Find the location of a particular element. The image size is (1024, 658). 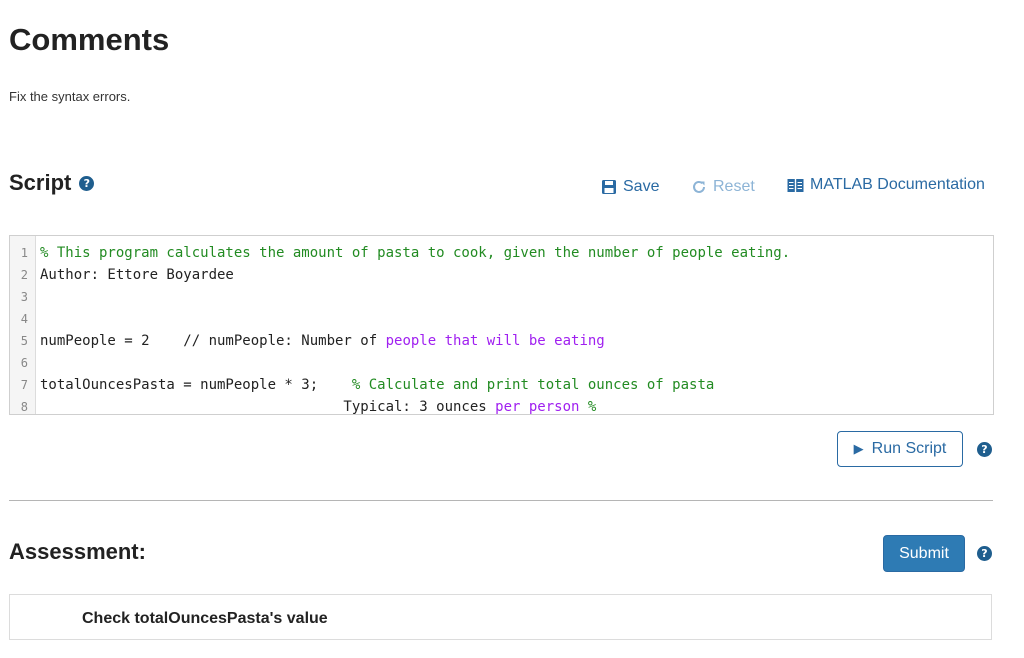

line-number: 1 is located at coordinates (24, 253).